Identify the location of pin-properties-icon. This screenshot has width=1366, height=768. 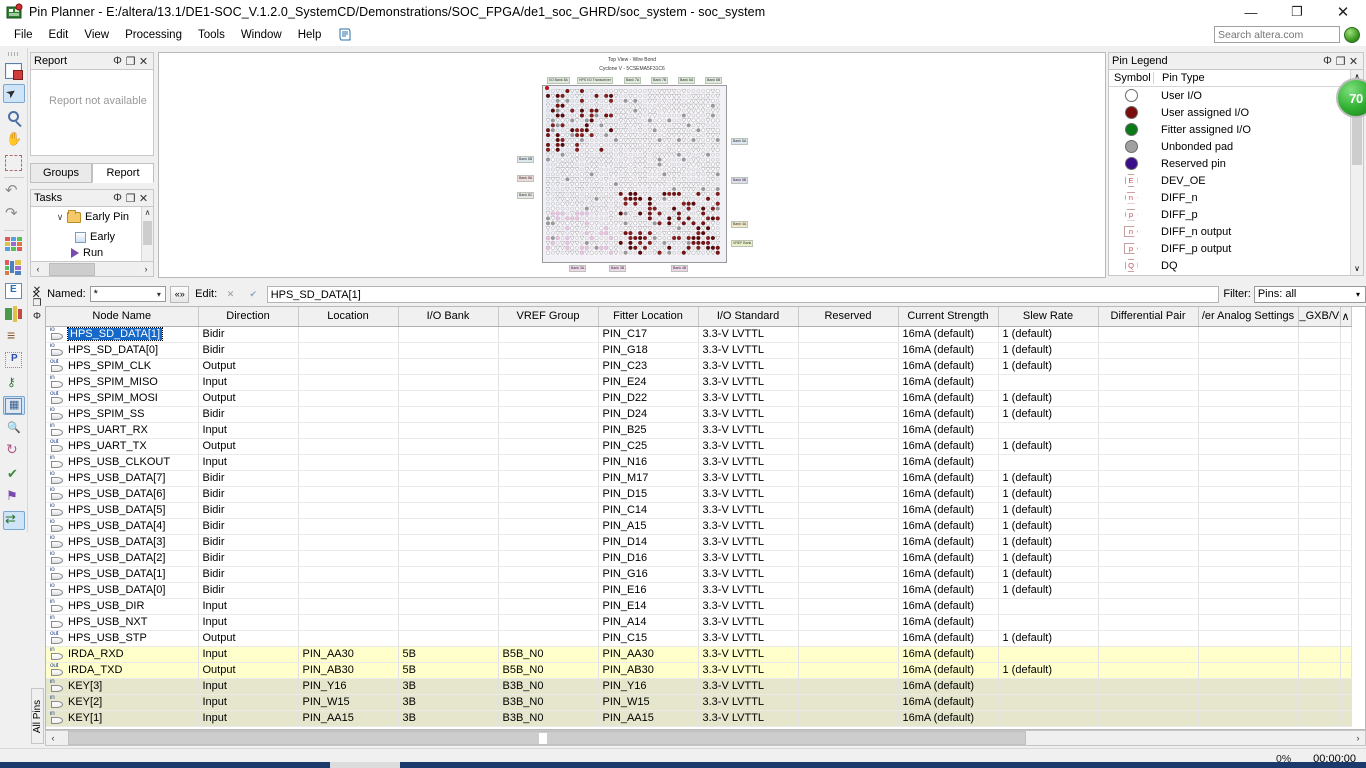
(14, 359).